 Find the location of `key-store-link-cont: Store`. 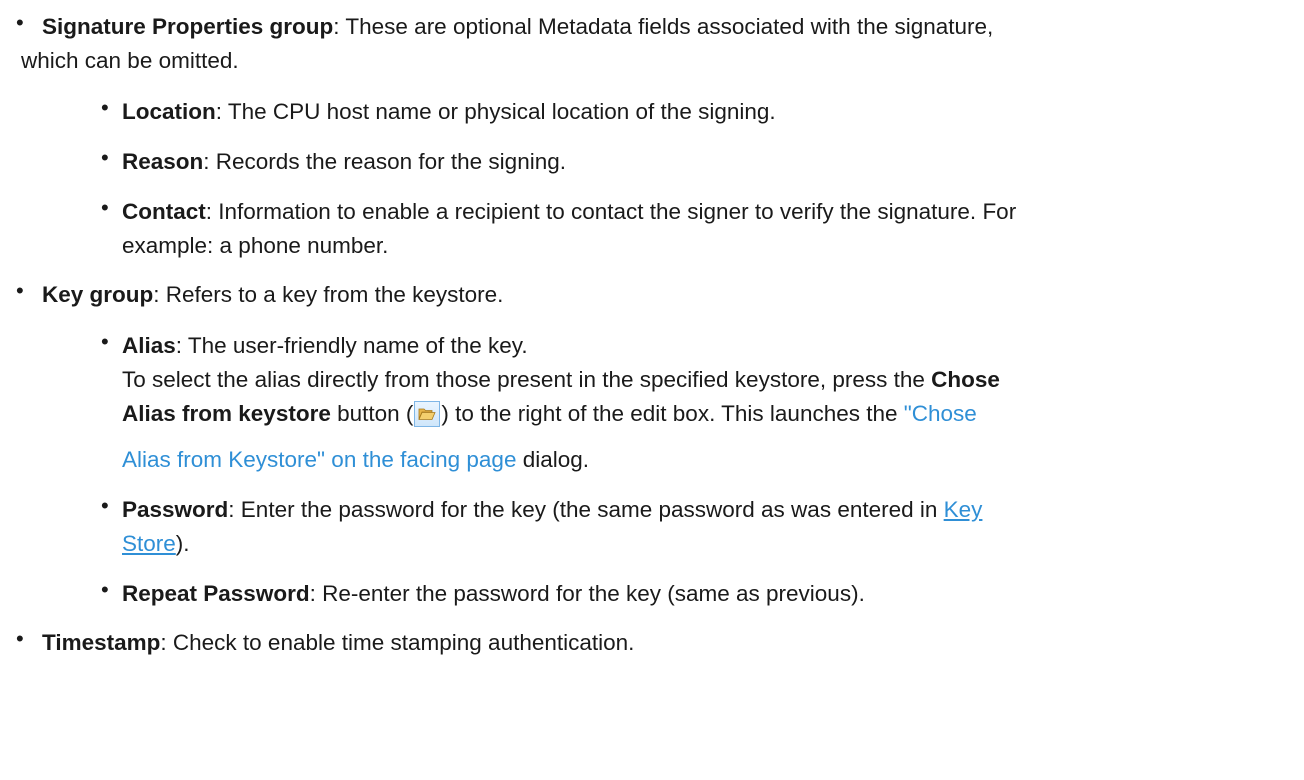

key-store-link-cont: Store is located at coordinates (149, 543).